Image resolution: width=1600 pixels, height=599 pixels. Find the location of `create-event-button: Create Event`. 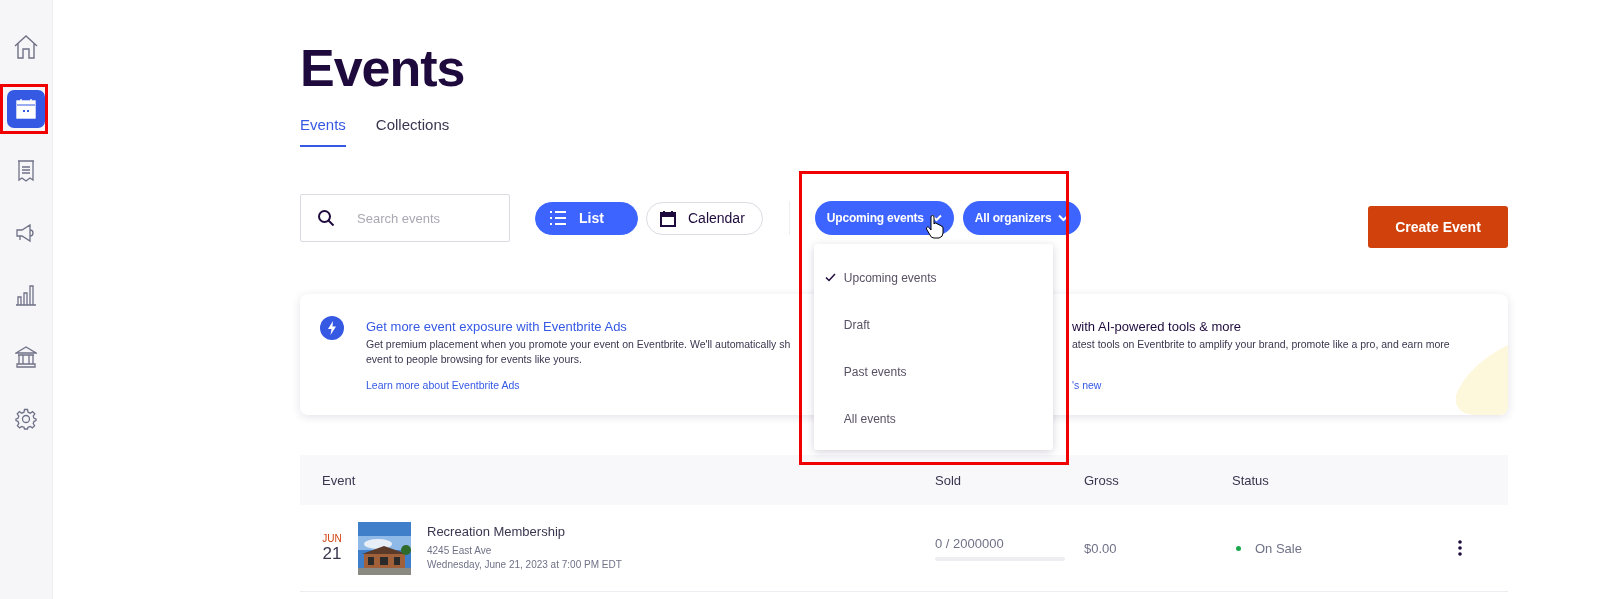

create-event-button: Create Event is located at coordinates (1438, 227).